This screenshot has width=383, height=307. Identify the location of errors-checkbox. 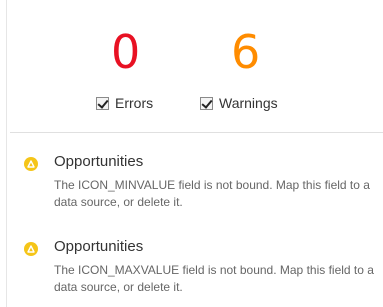
(102, 103).